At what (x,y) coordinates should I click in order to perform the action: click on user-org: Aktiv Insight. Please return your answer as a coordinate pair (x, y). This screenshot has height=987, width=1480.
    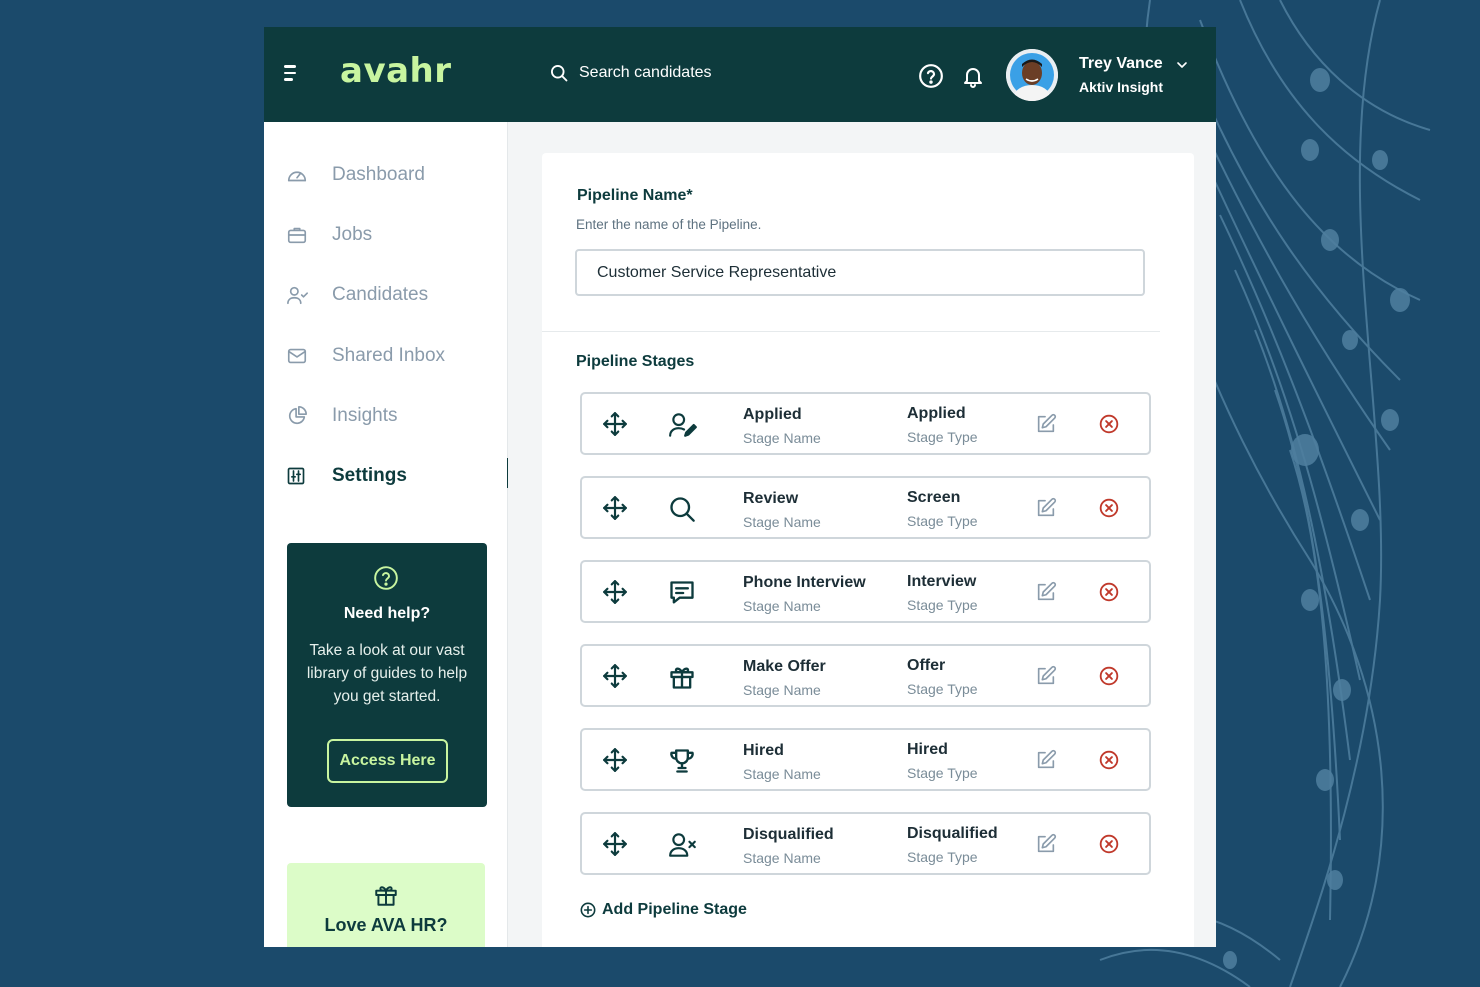
    Looking at the image, I should click on (1121, 87).